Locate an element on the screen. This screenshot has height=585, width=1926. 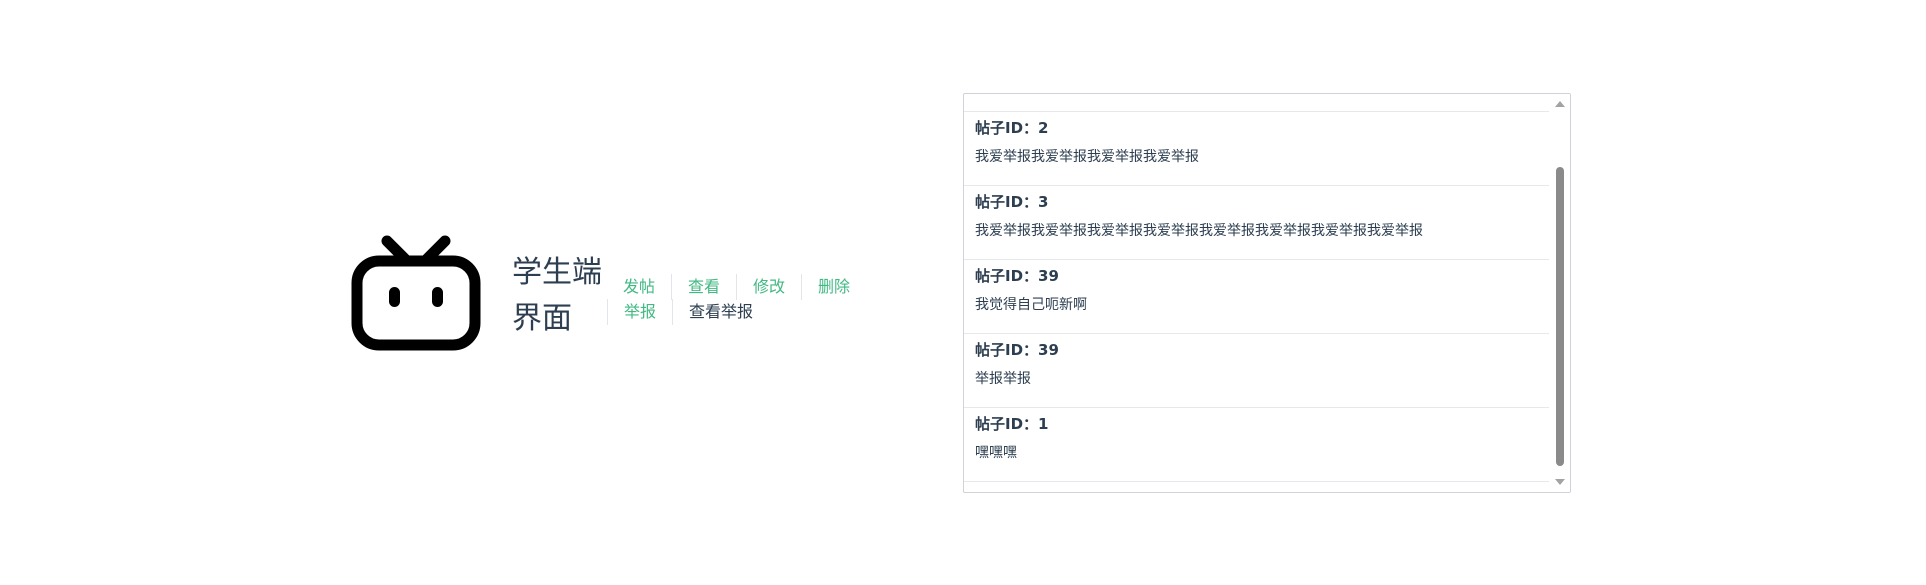
scroll-down-arrow-icon is located at coordinates (1560, 482).